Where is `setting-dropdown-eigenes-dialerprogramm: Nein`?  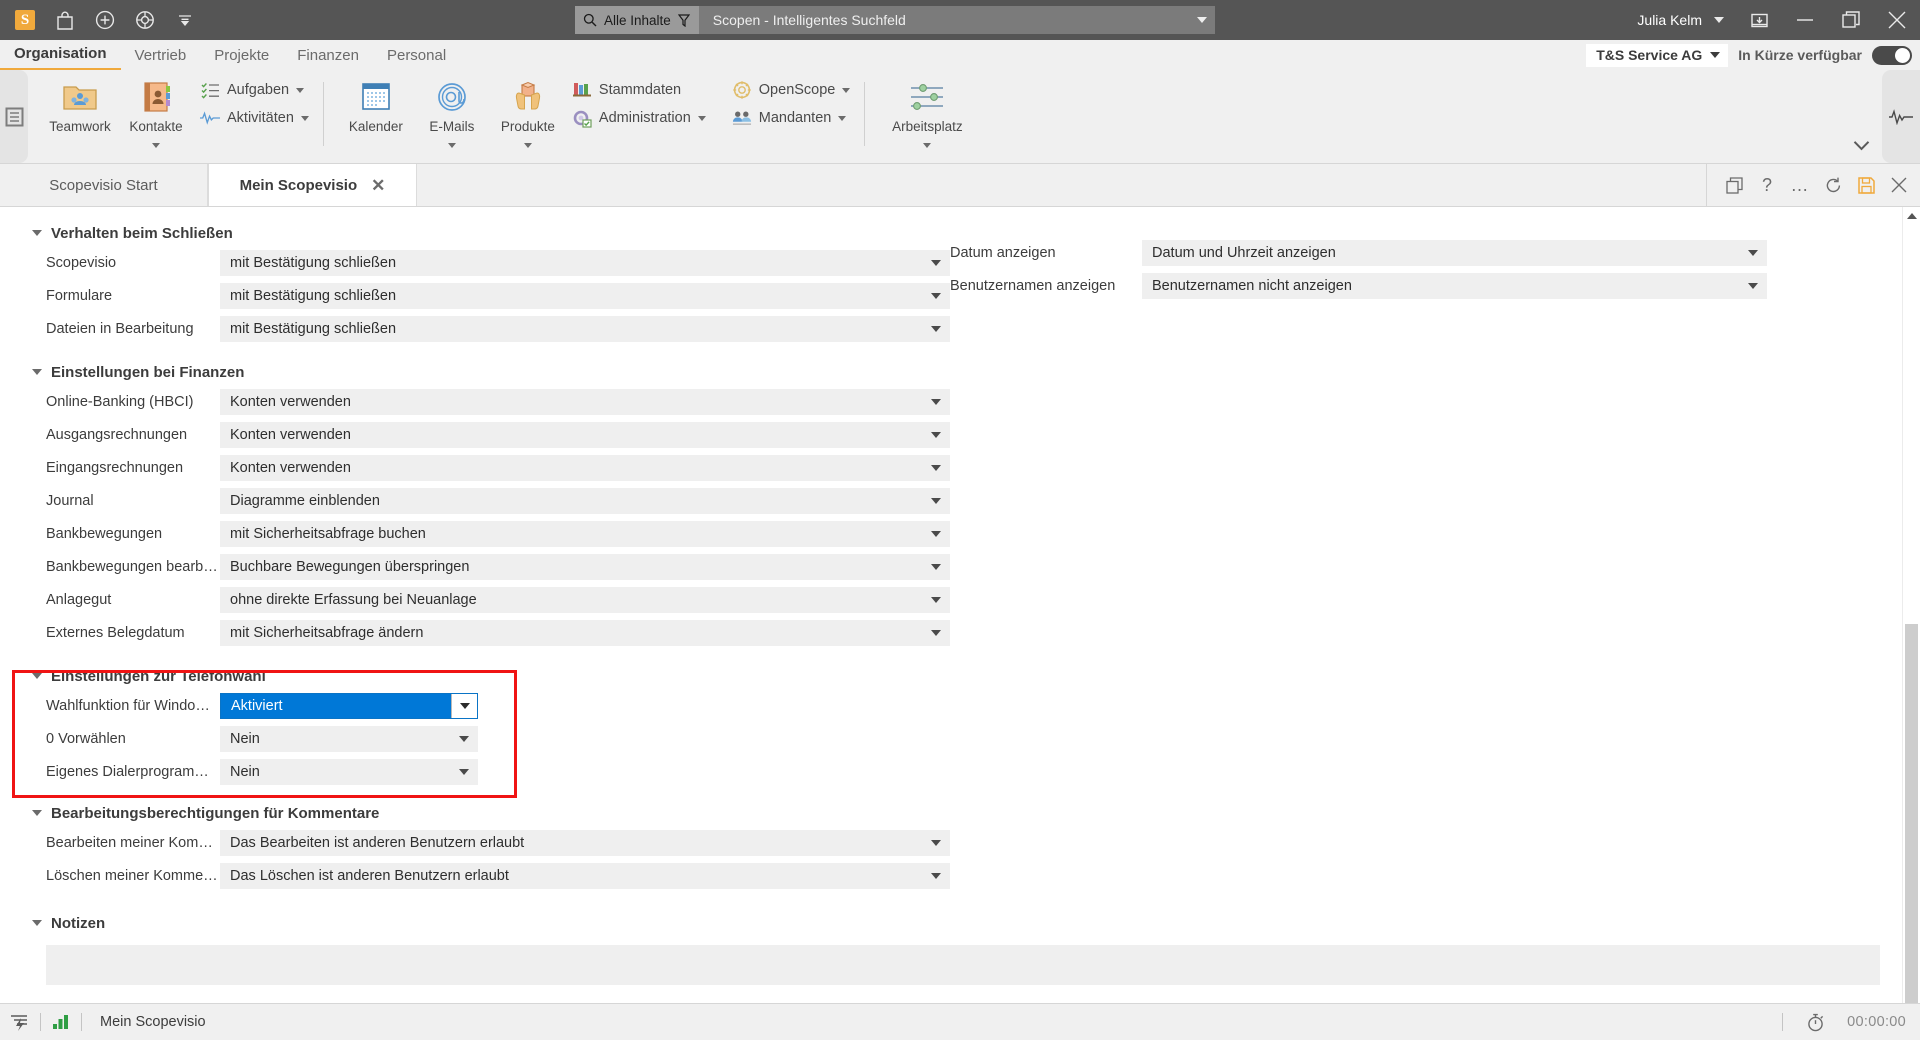
setting-dropdown-eigenes-dialerprogramm: Nein is located at coordinates (349, 771).